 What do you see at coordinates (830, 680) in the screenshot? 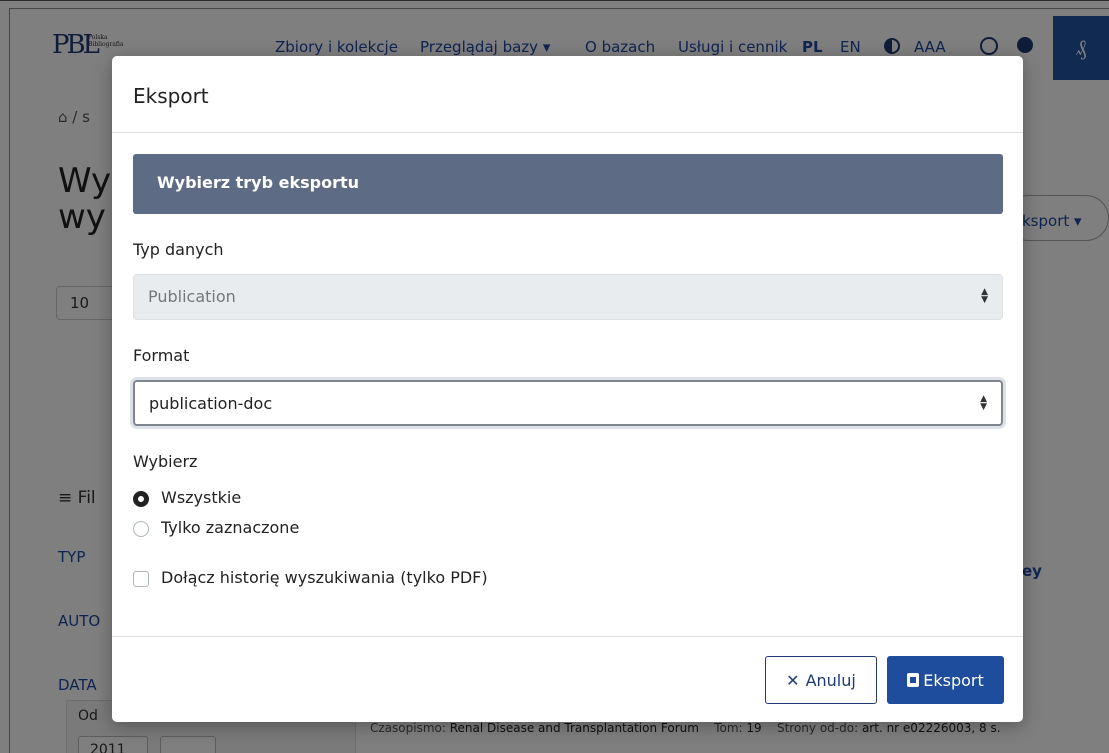
I see `cancel-button-label: Anuluj` at bounding box center [830, 680].